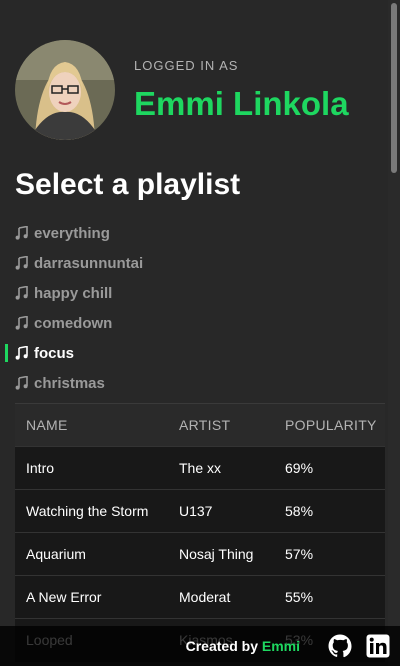  I want to click on scrollbar-thumb, so click(394, 88).